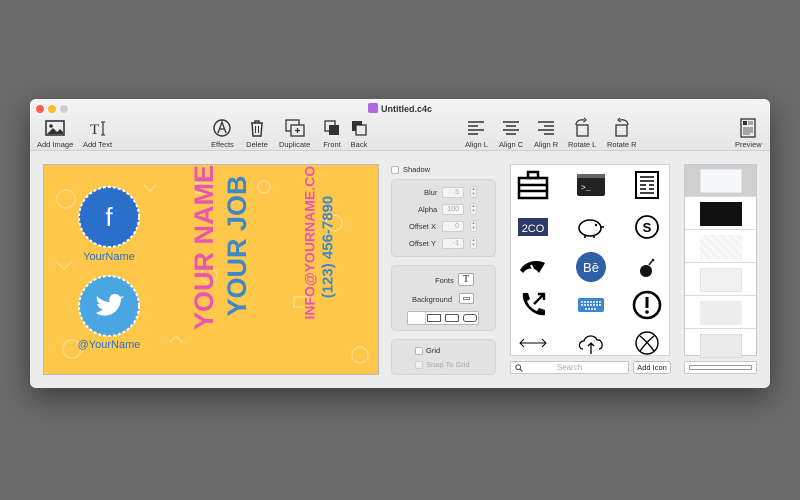  Describe the element at coordinates (443, 357) in the screenshot. I see `grid-panel` at that location.